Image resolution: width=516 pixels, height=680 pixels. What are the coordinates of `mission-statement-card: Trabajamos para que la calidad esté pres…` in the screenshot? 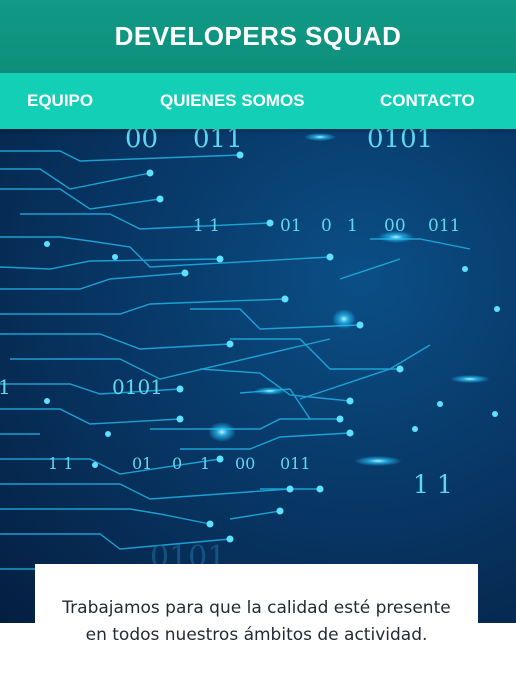 It's located at (256, 622).